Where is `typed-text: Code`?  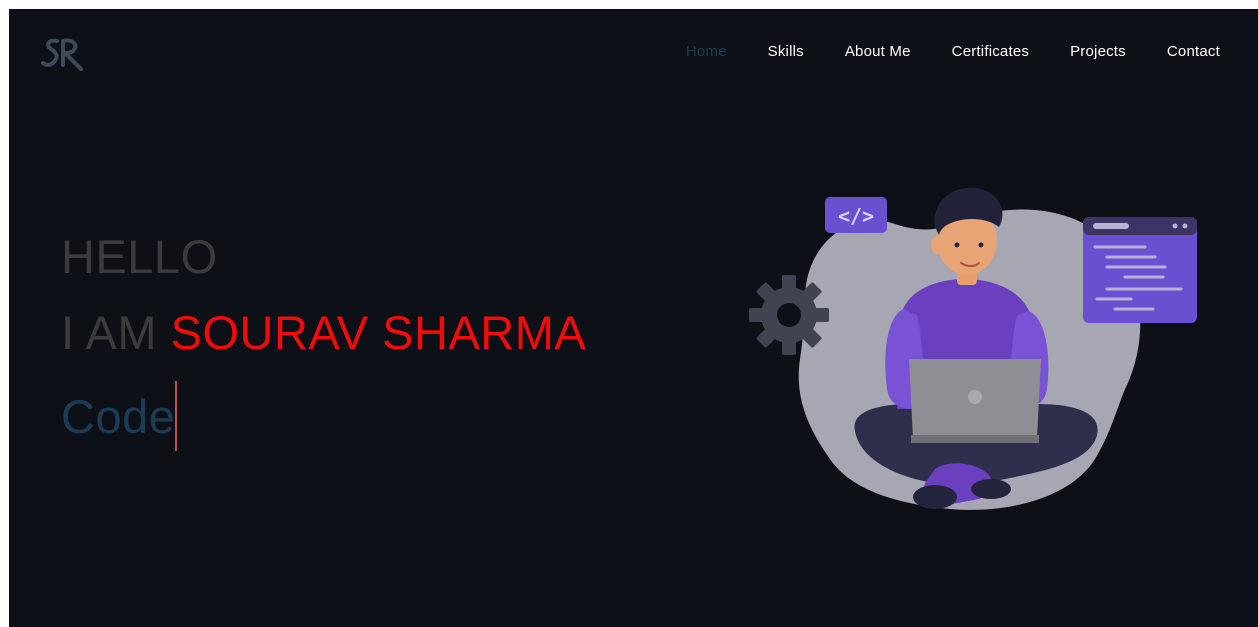 typed-text: Code is located at coordinates (118, 416).